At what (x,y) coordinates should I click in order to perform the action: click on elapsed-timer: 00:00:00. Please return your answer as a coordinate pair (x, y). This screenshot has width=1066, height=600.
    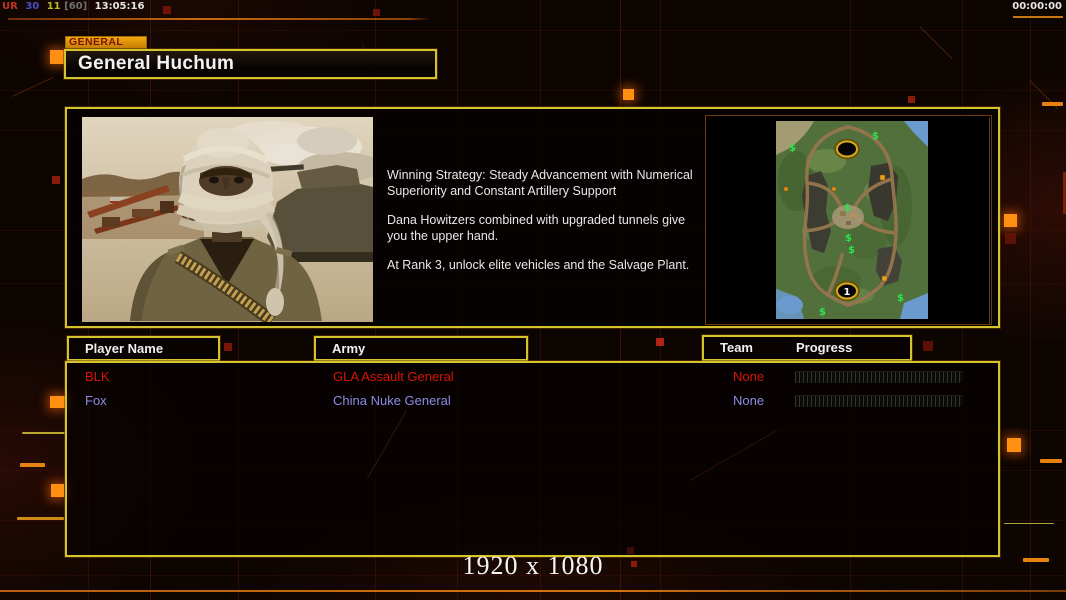
    Looking at the image, I should click on (1037, 6).